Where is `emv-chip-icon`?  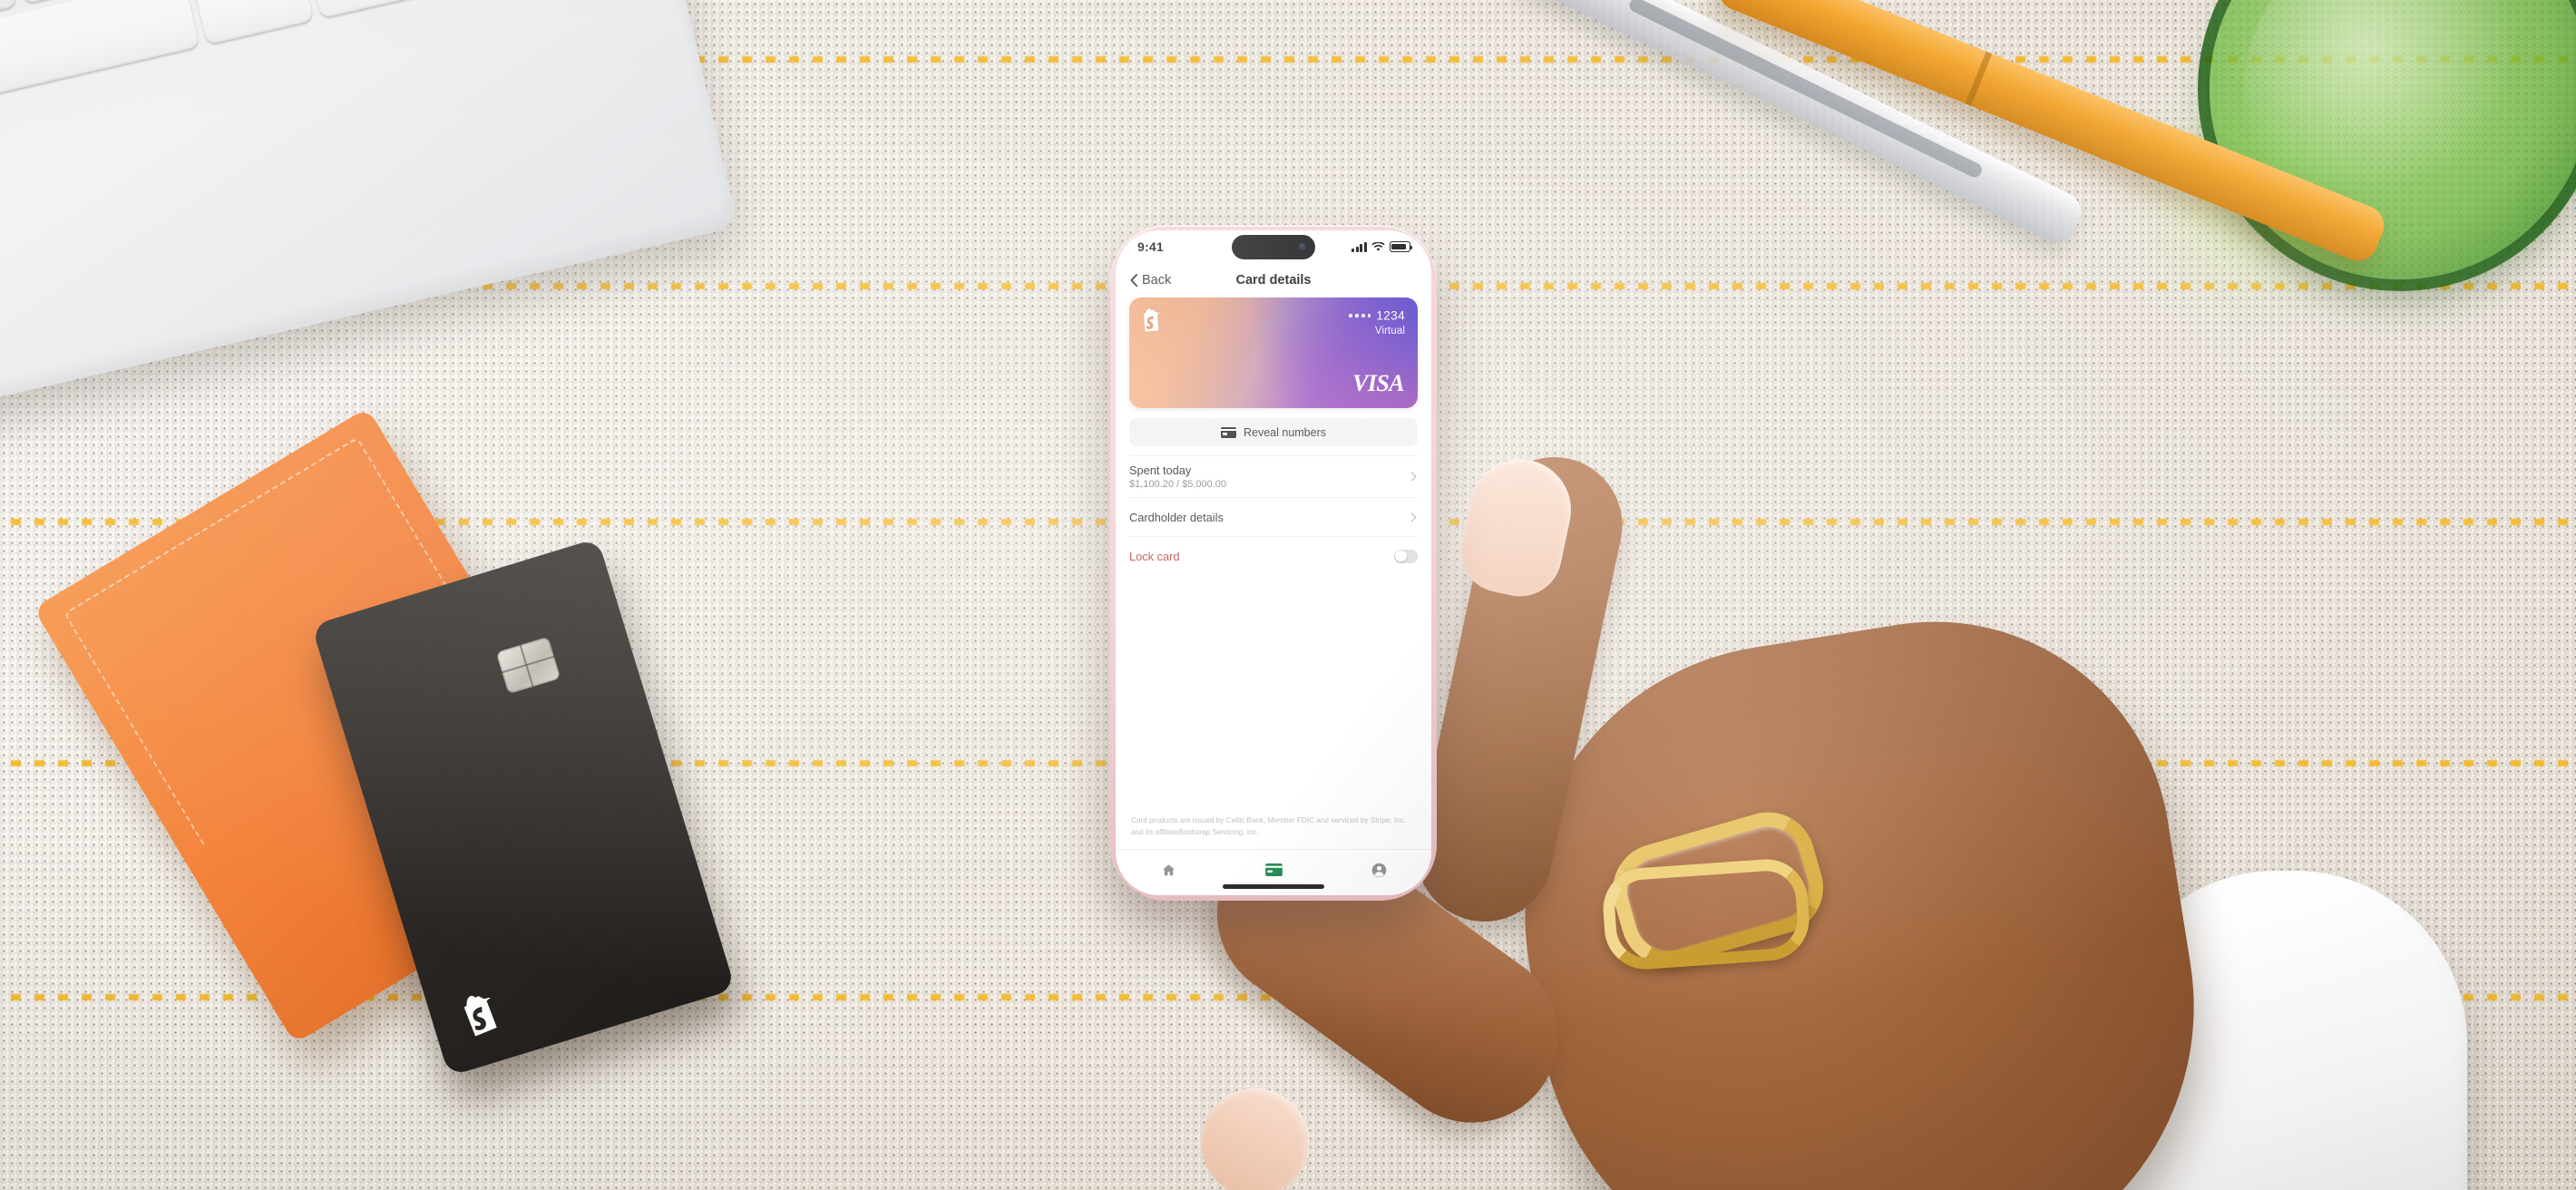 emv-chip-icon is located at coordinates (528, 665).